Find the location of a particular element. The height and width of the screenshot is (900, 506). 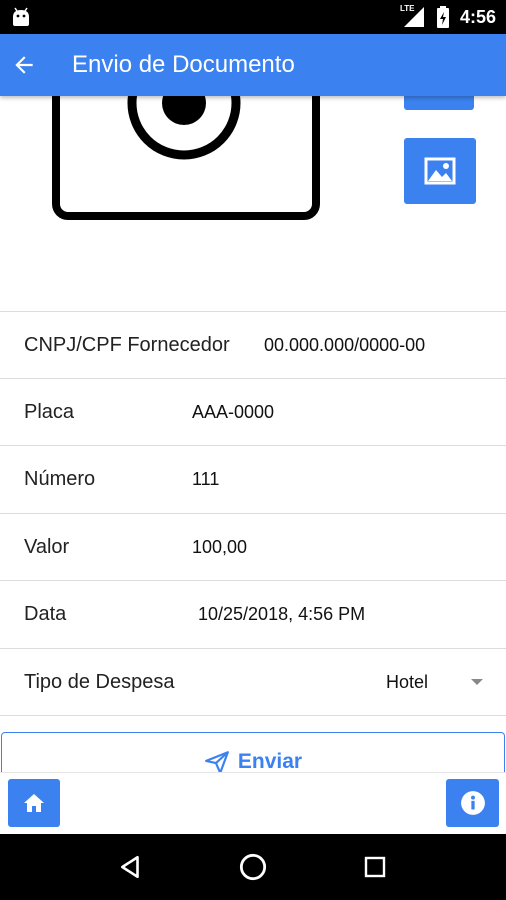

field-value: 100,00 is located at coordinates (219, 547).